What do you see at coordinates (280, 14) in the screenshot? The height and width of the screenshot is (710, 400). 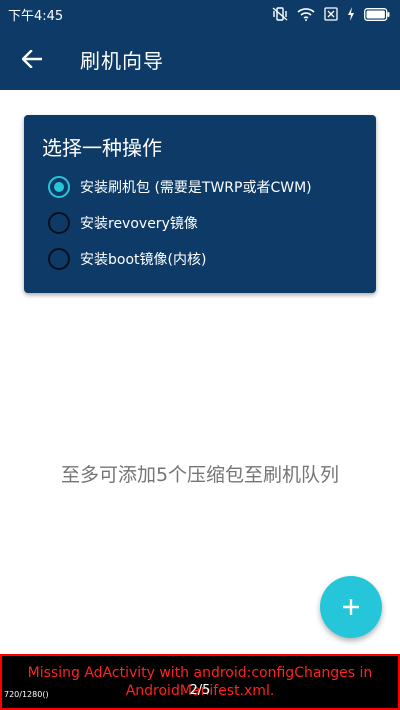 I see `vibrate-icon` at bounding box center [280, 14].